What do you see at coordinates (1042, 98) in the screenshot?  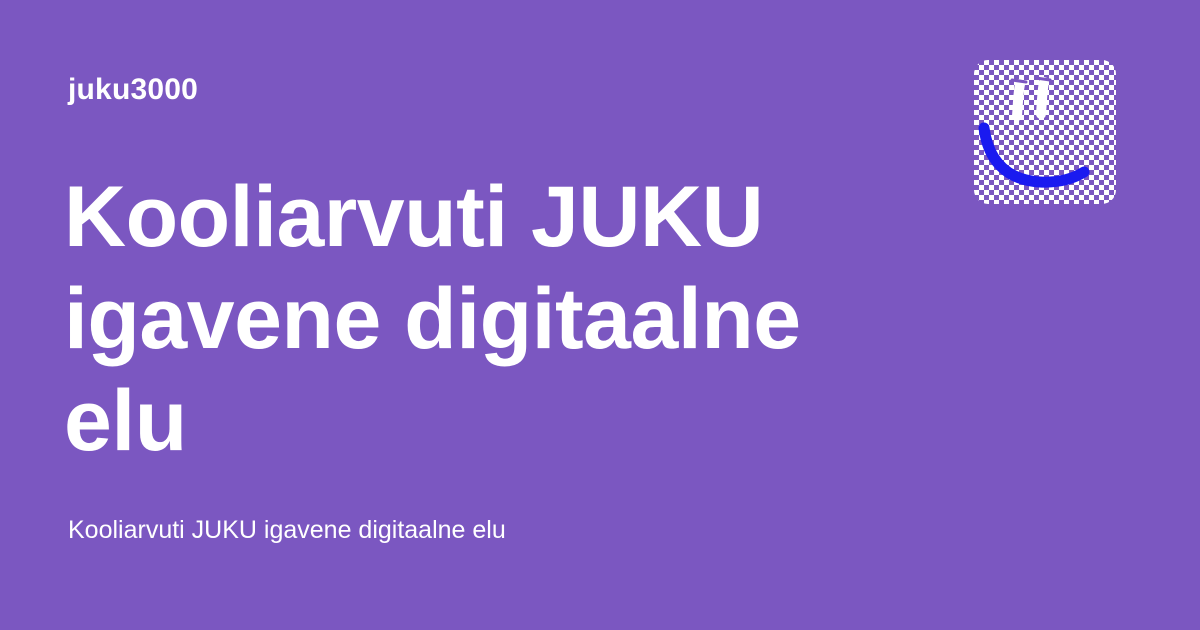 I see `logo-right-eye` at bounding box center [1042, 98].